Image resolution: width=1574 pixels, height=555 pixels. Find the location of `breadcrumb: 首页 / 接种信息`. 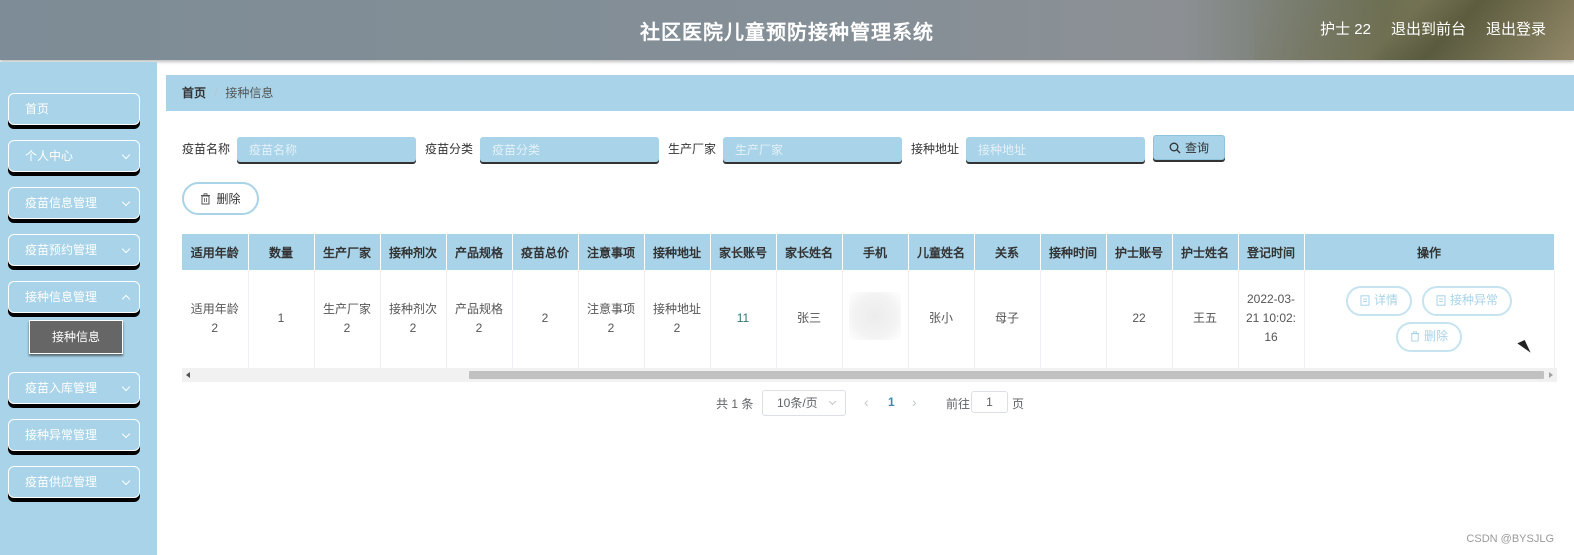

breadcrumb: 首页 / 接种信息 is located at coordinates (870, 93).